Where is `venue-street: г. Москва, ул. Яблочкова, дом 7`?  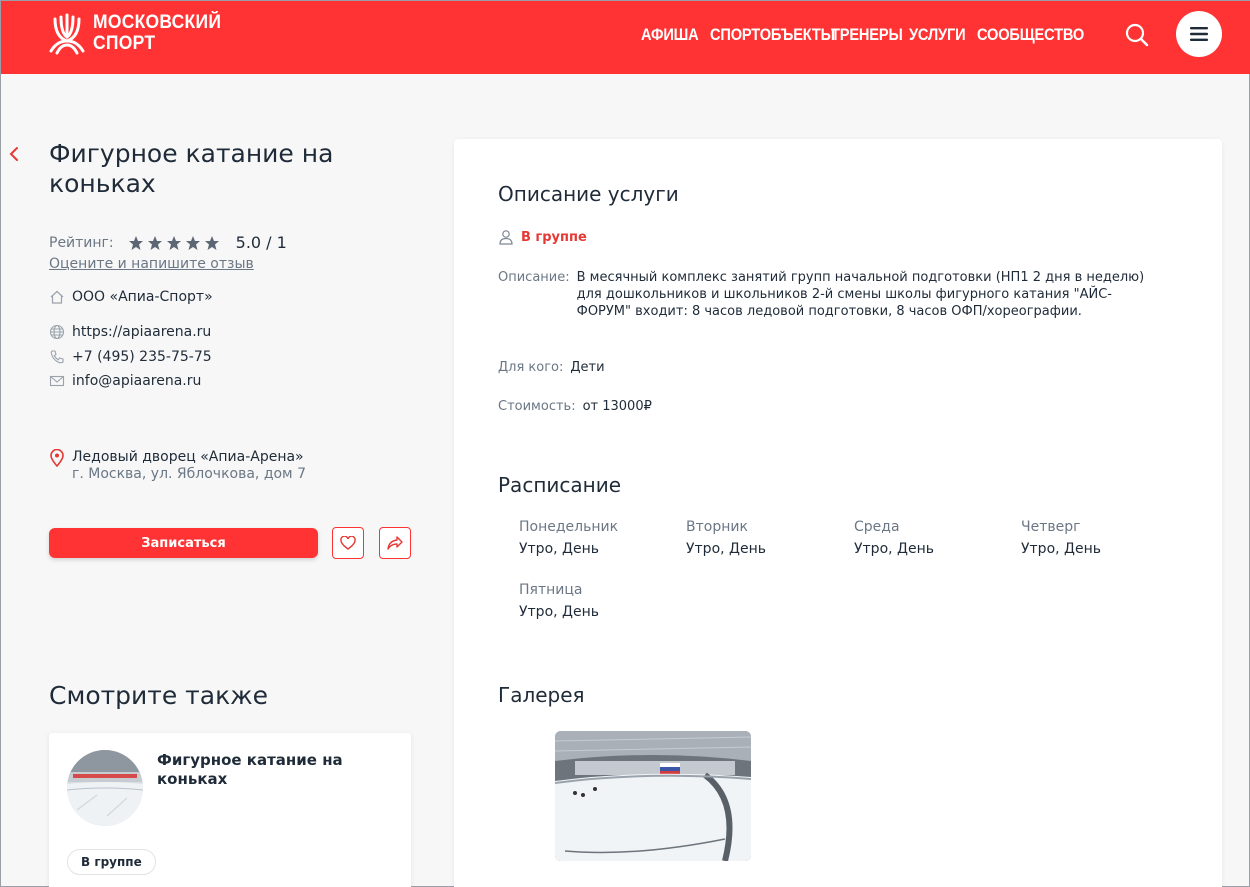
venue-street: г. Москва, ул. Яблочкова, дом 7 is located at coordinates (189, 474).